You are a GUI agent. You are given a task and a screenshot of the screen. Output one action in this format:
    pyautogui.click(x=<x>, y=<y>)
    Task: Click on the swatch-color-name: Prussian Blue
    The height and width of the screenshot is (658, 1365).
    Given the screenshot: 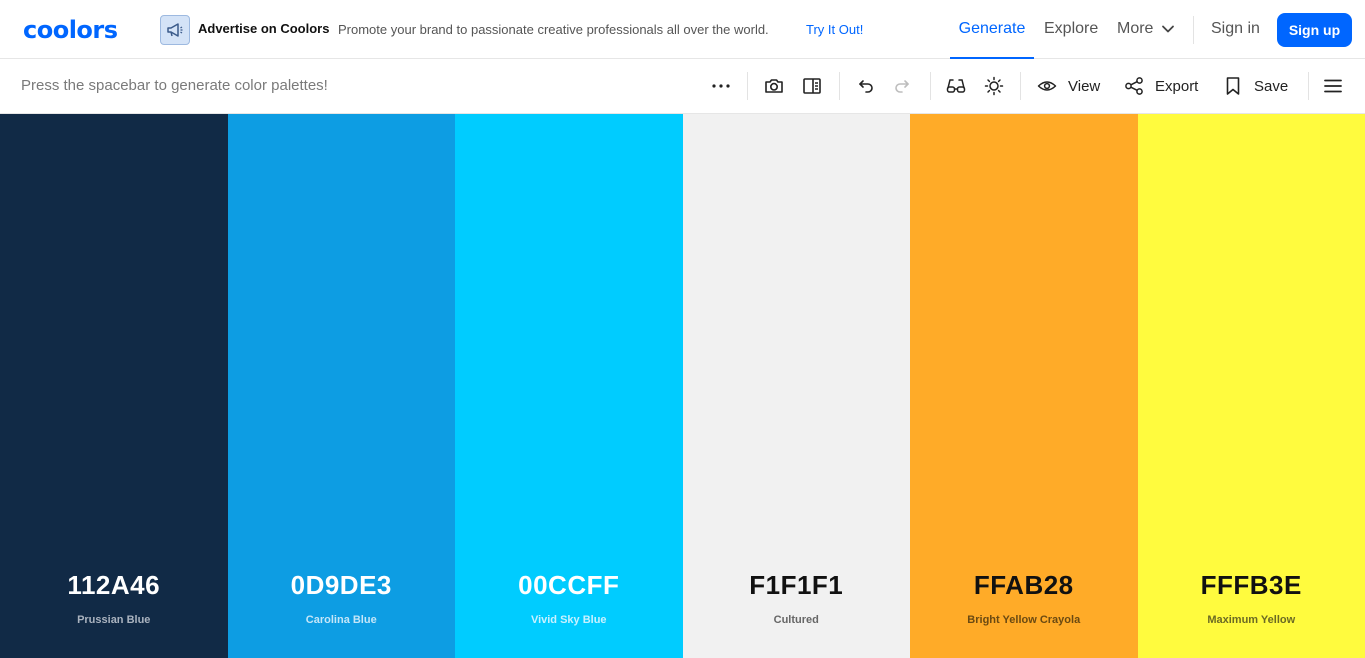 What is the action you would take?
    pyautogui.click(x=114, y=620)
    